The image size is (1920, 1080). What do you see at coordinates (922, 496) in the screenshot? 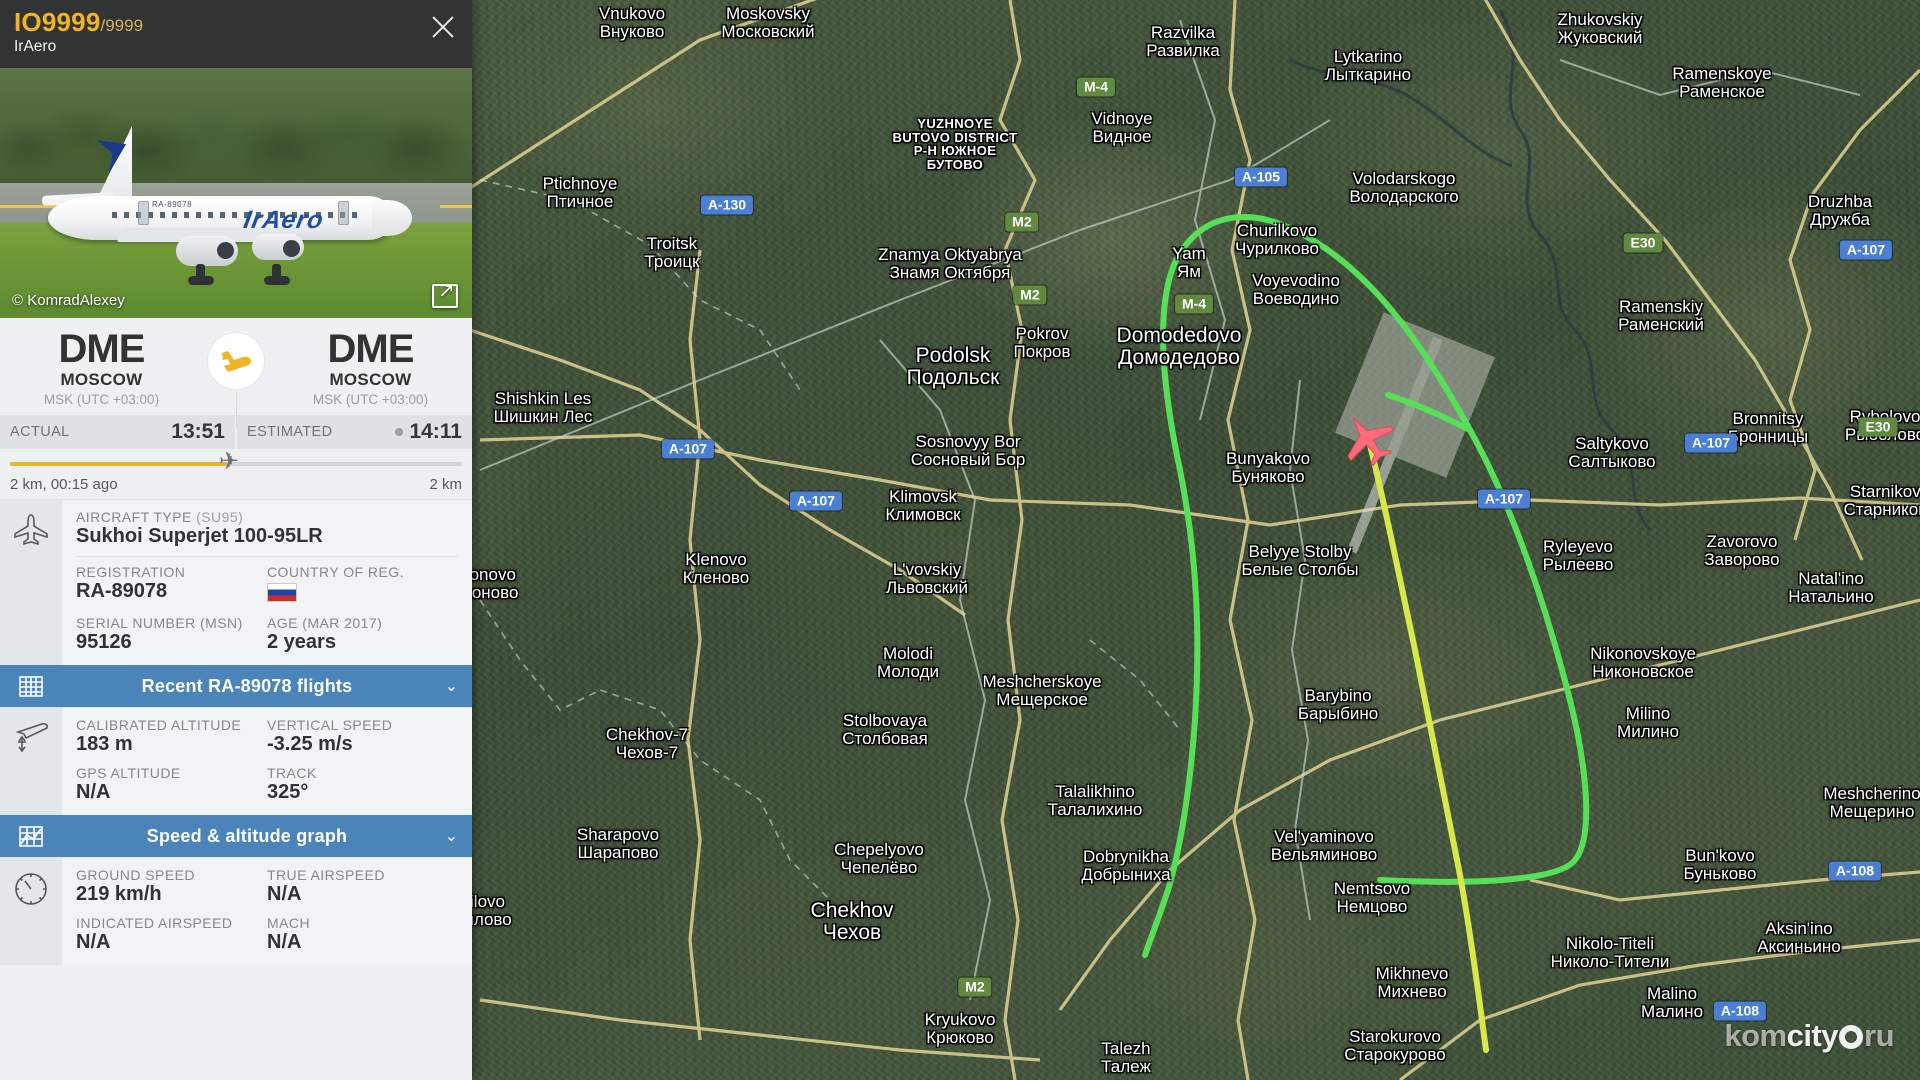
I see `map-label-en: Klimovsk` at bounding box center [922, 496].